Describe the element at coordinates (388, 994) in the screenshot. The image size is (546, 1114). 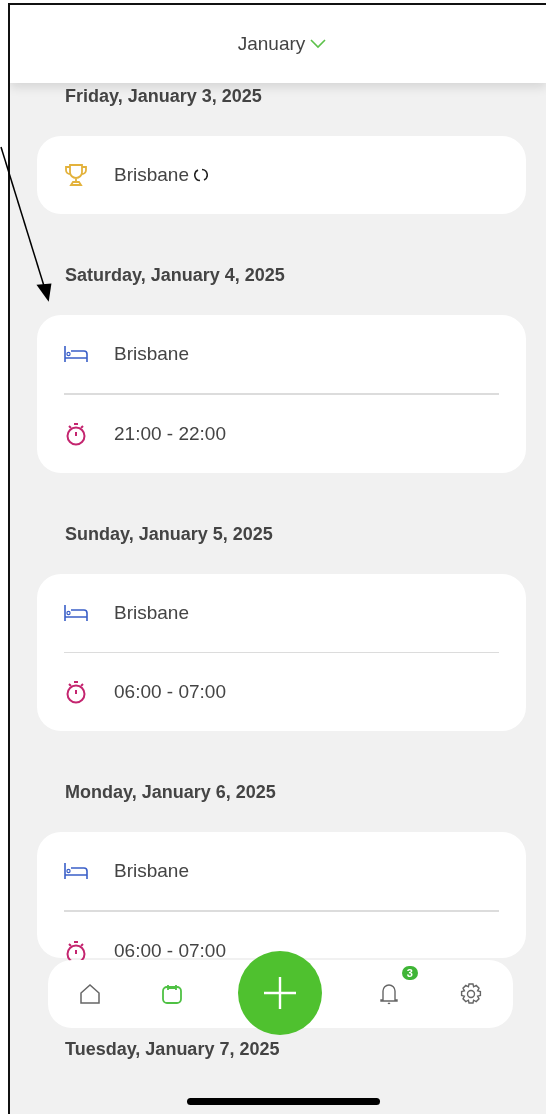
I see `bell-icon` at that location.